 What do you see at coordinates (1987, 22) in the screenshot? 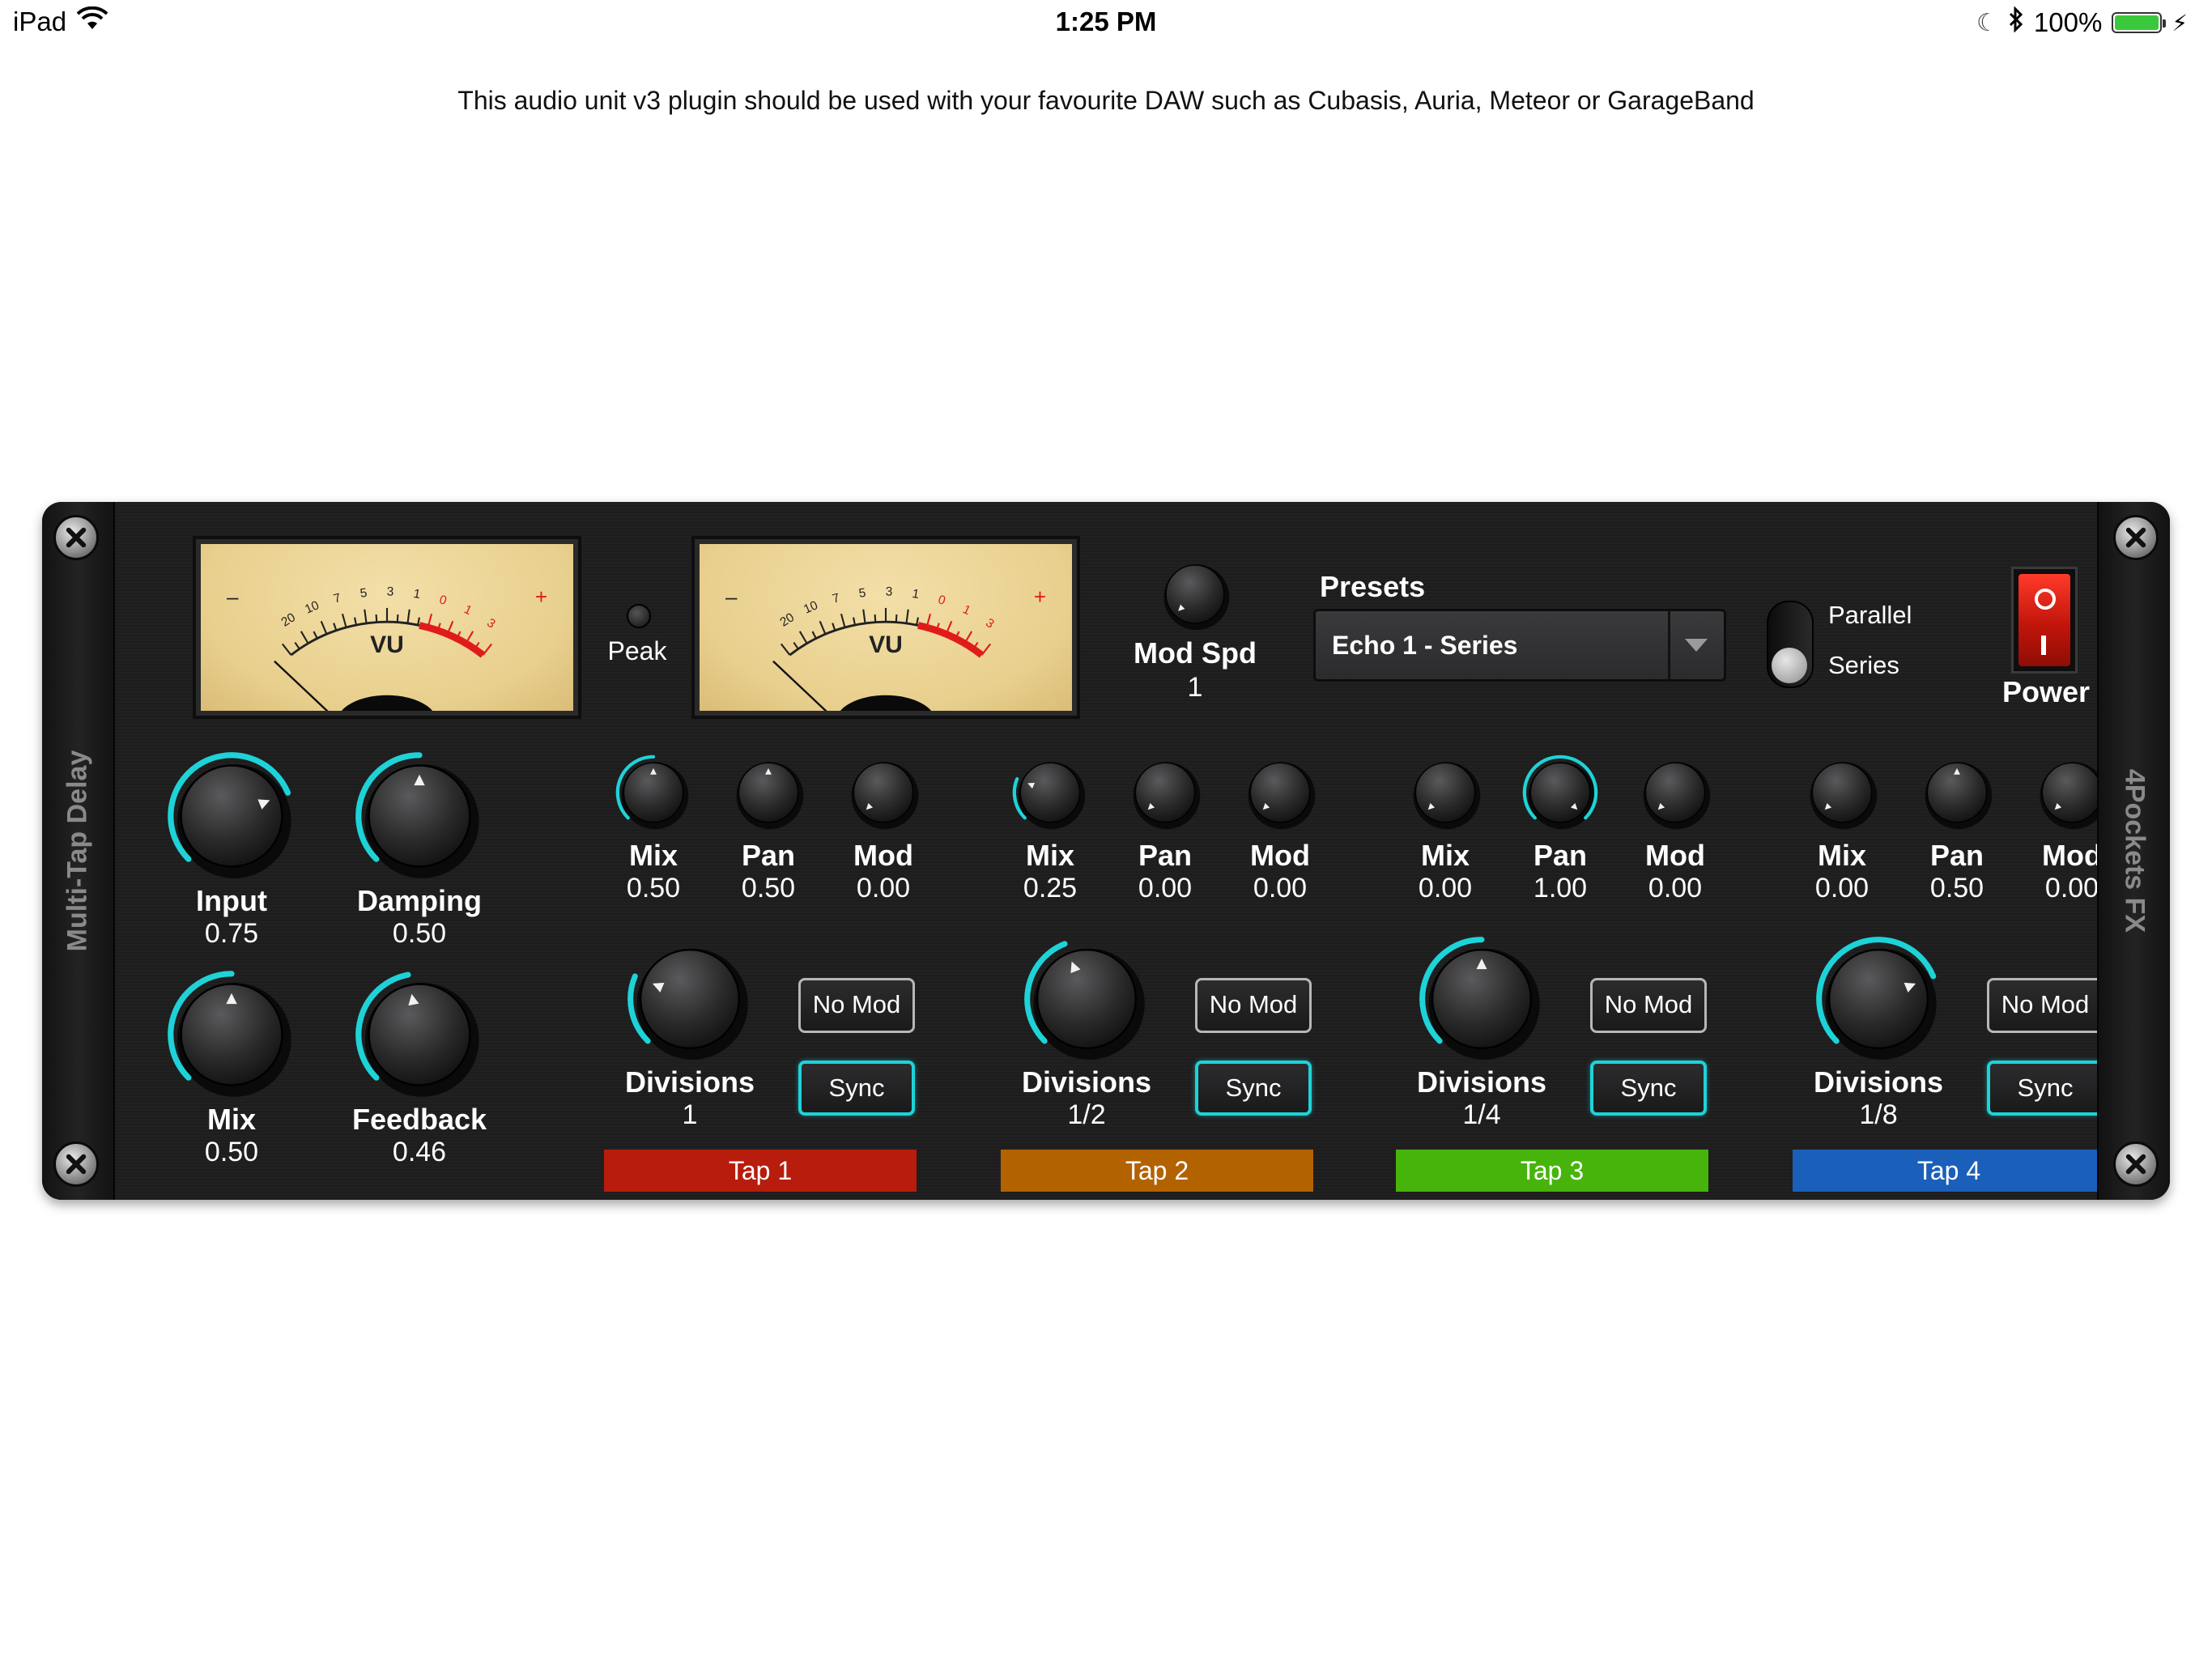
I see `moon-icon: ☾` at bounding box center [1987, 22].